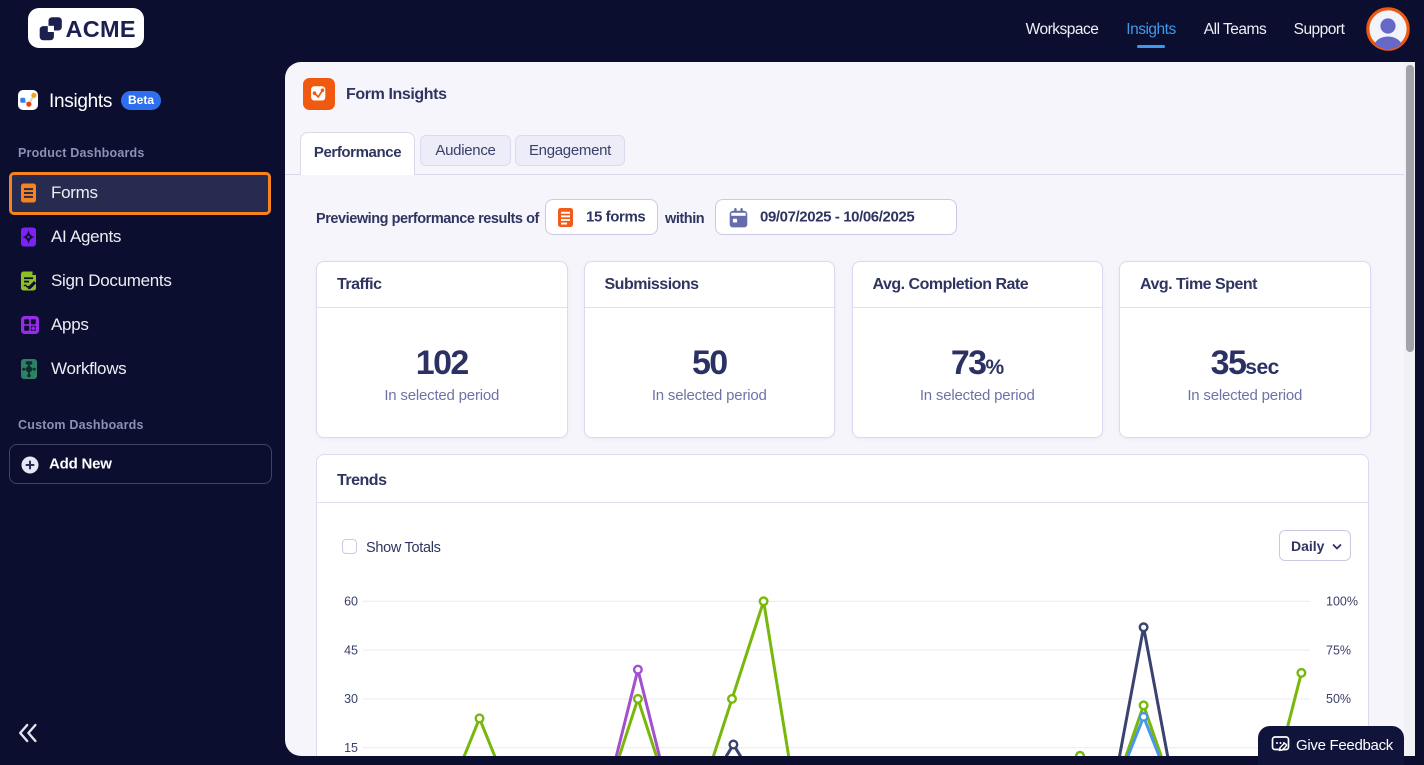  What do you see at coordinates (351, 748) in the screenshot?
I see `svg-text: 15` at bounding box center [351, 748].